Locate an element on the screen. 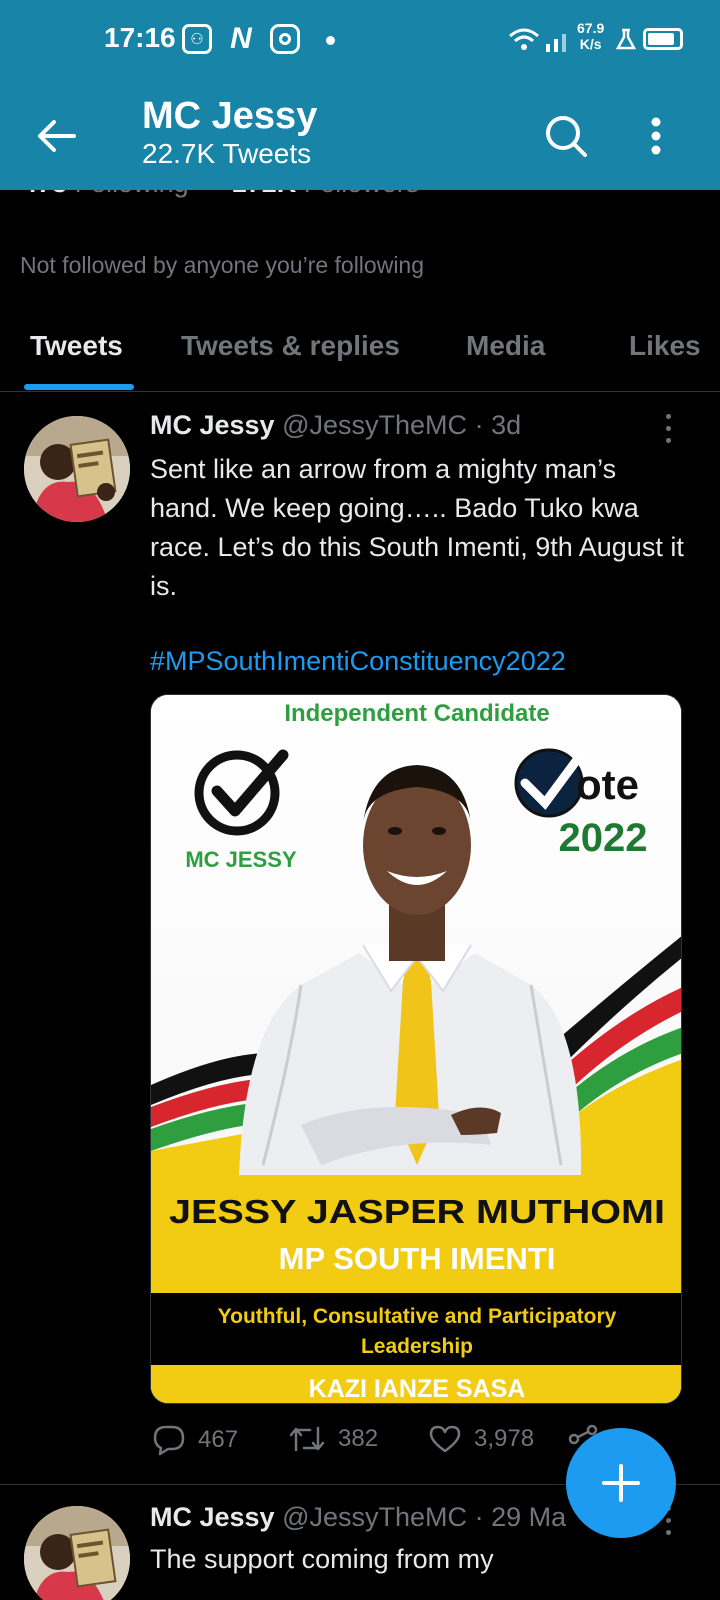  vertical-dots-icon is located at coordinates (656, 136).